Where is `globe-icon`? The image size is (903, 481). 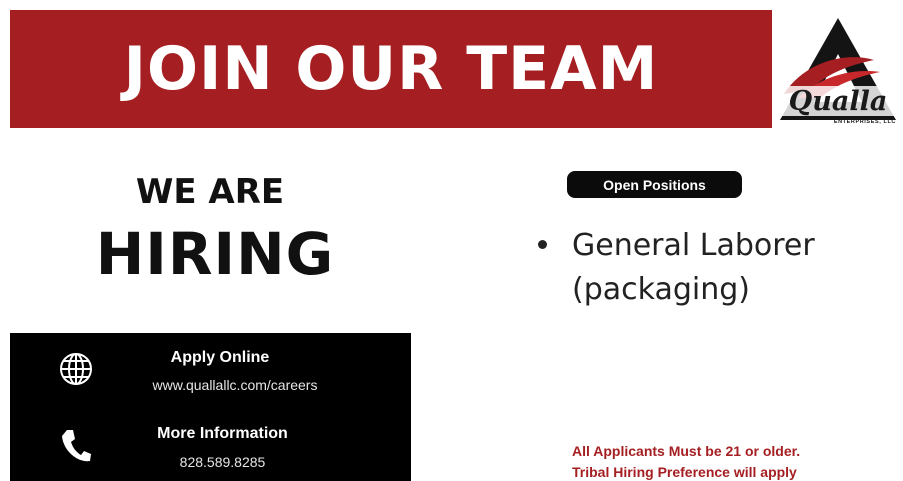
globe-icon is located at coordinates (76, 369).